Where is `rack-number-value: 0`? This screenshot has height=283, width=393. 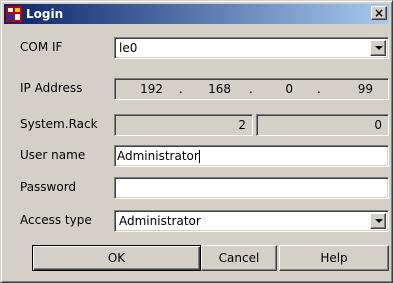 rack-number-value: 0 is located at coordinates (378, 125).